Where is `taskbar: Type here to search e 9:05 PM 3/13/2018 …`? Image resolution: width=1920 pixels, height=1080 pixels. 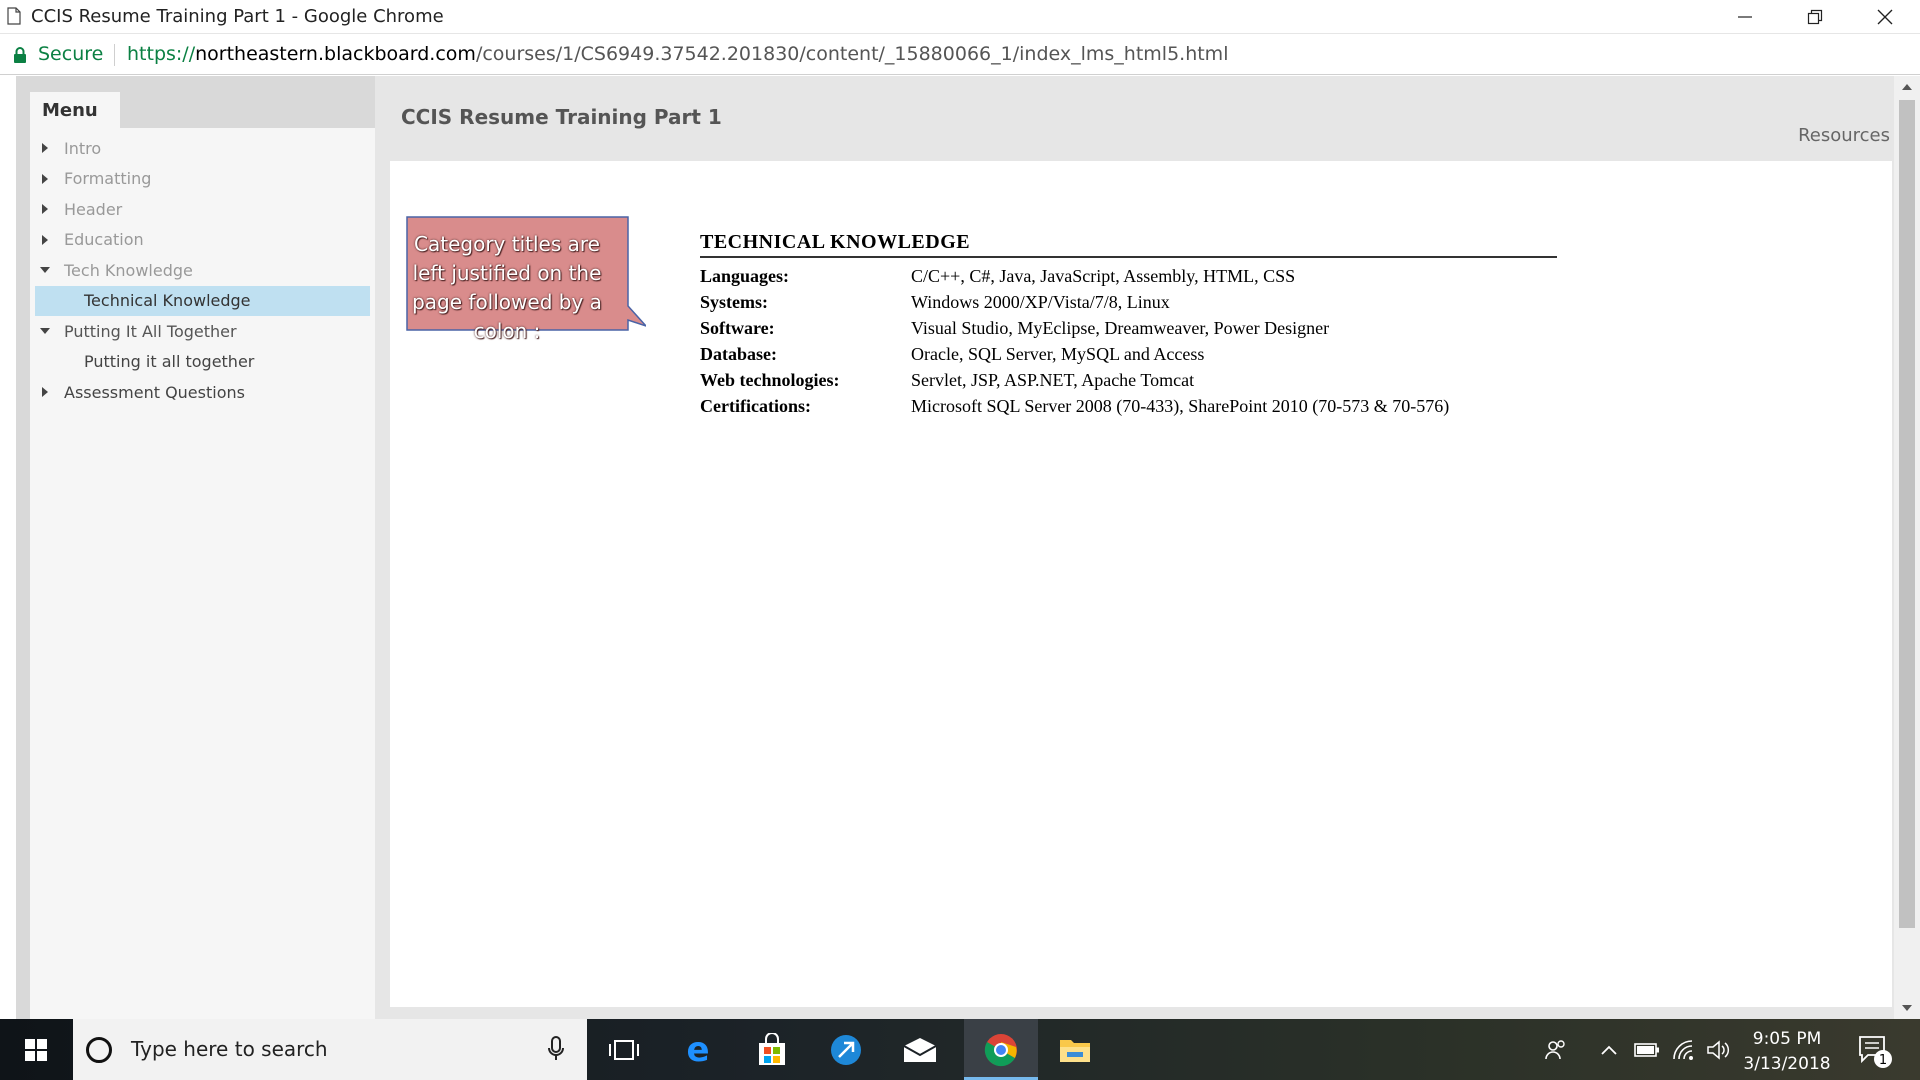 taskbar: Type here to search e 9:05 PM 3/13/2018 … is located at coordinates (960, 1049).